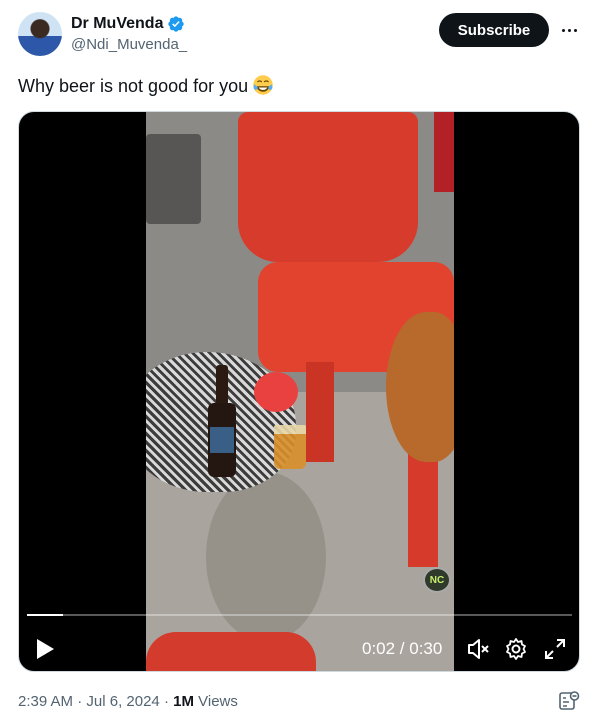 Image resolution: width=598 pixels, height=720 pixels. Describe the element at coordinates (176, 24) in the screenshot. I see `verified-badge-icon` at that location.